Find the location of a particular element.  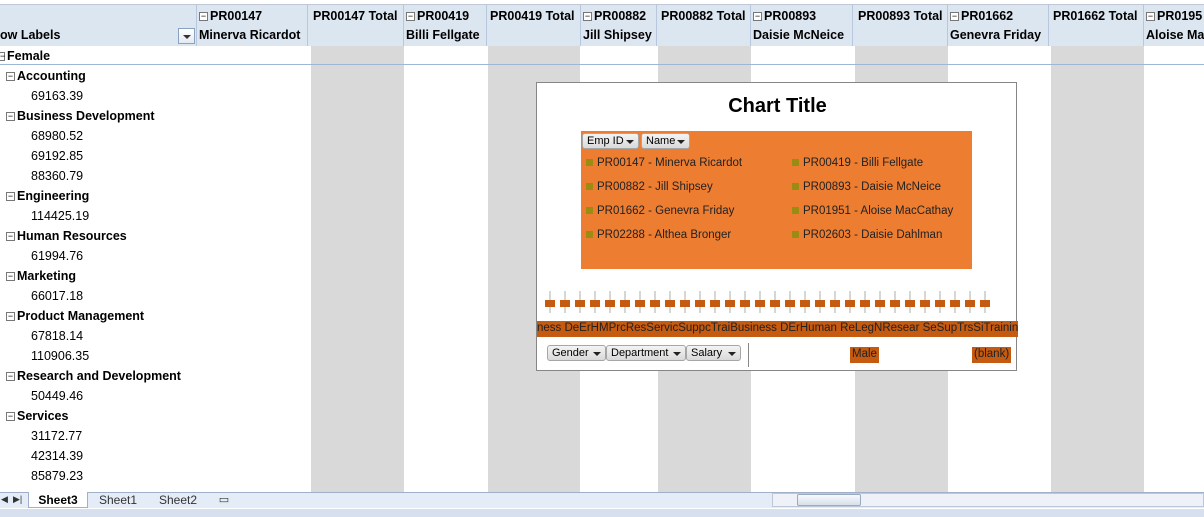

legend-item: PR01951 - Aloise MacCathay is located at coordinates (872, 211).